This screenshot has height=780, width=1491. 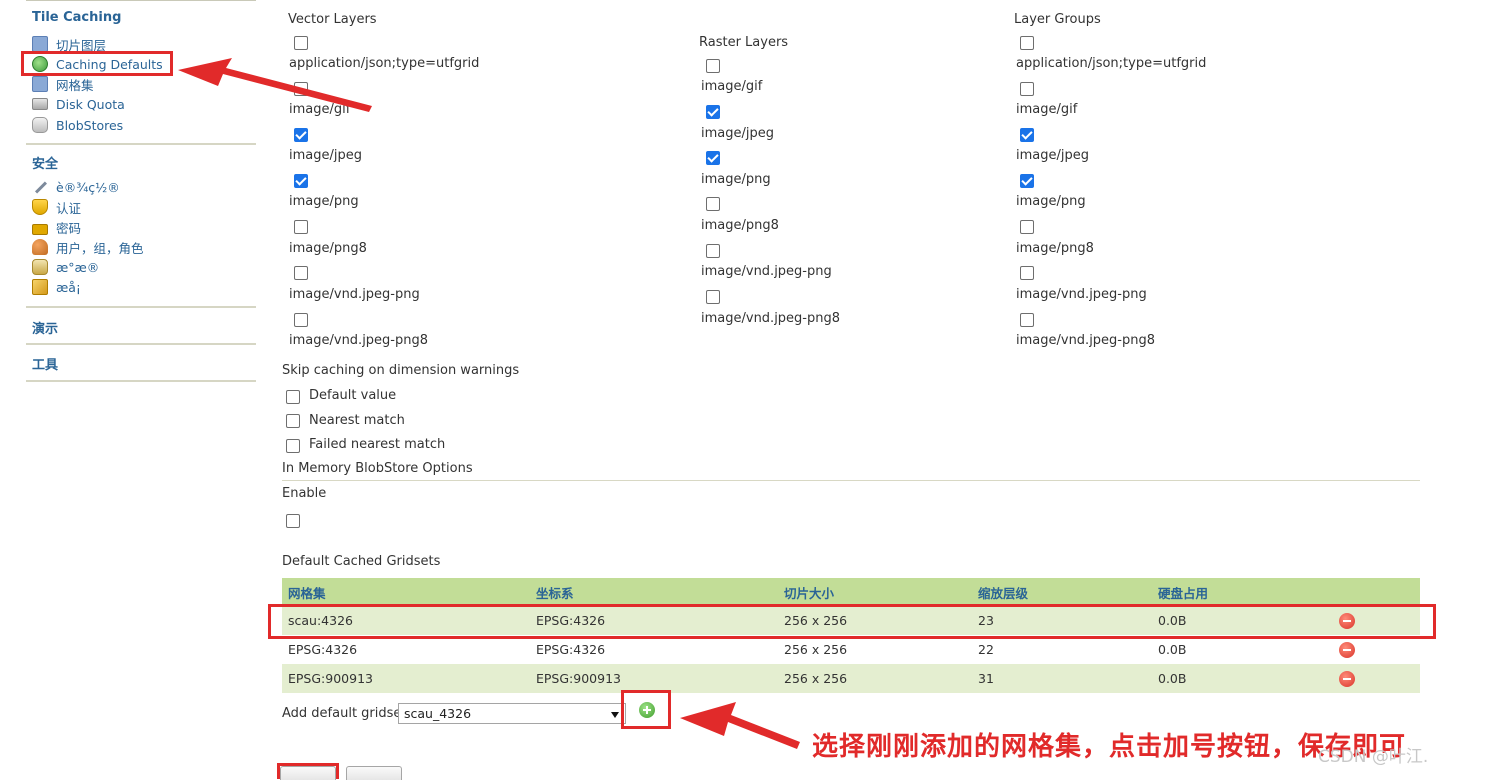 I want to click on group-format-label: image/jpeg, so click(x=1052, y=155).